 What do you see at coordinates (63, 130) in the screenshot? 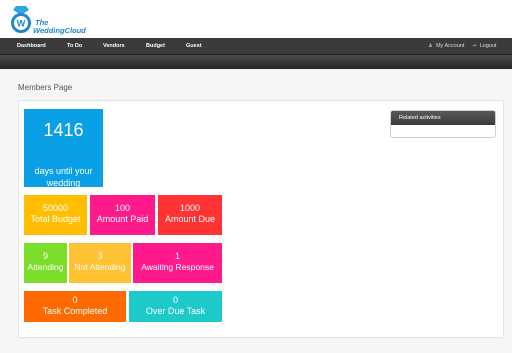
I see `countdown-value: 1416` at bounding box center [63, 130].